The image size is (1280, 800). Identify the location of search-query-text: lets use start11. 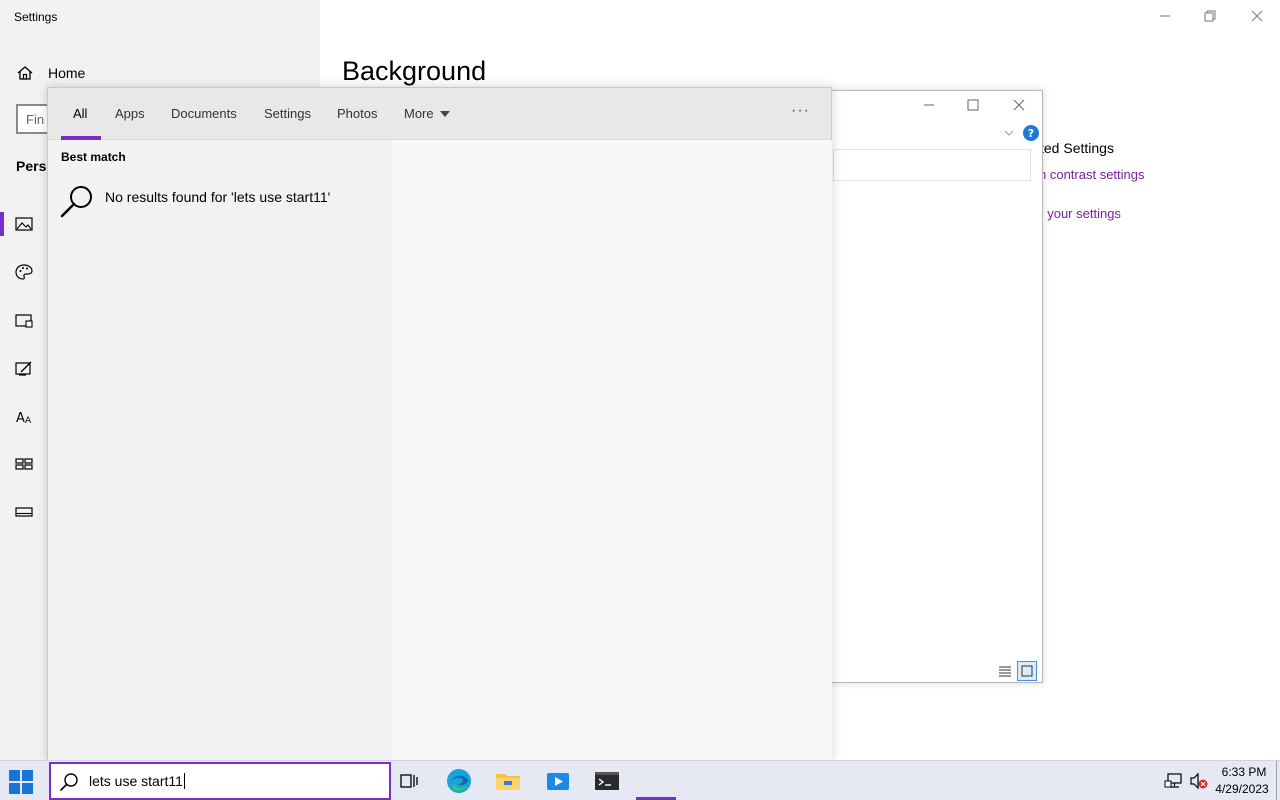
(137, 781).